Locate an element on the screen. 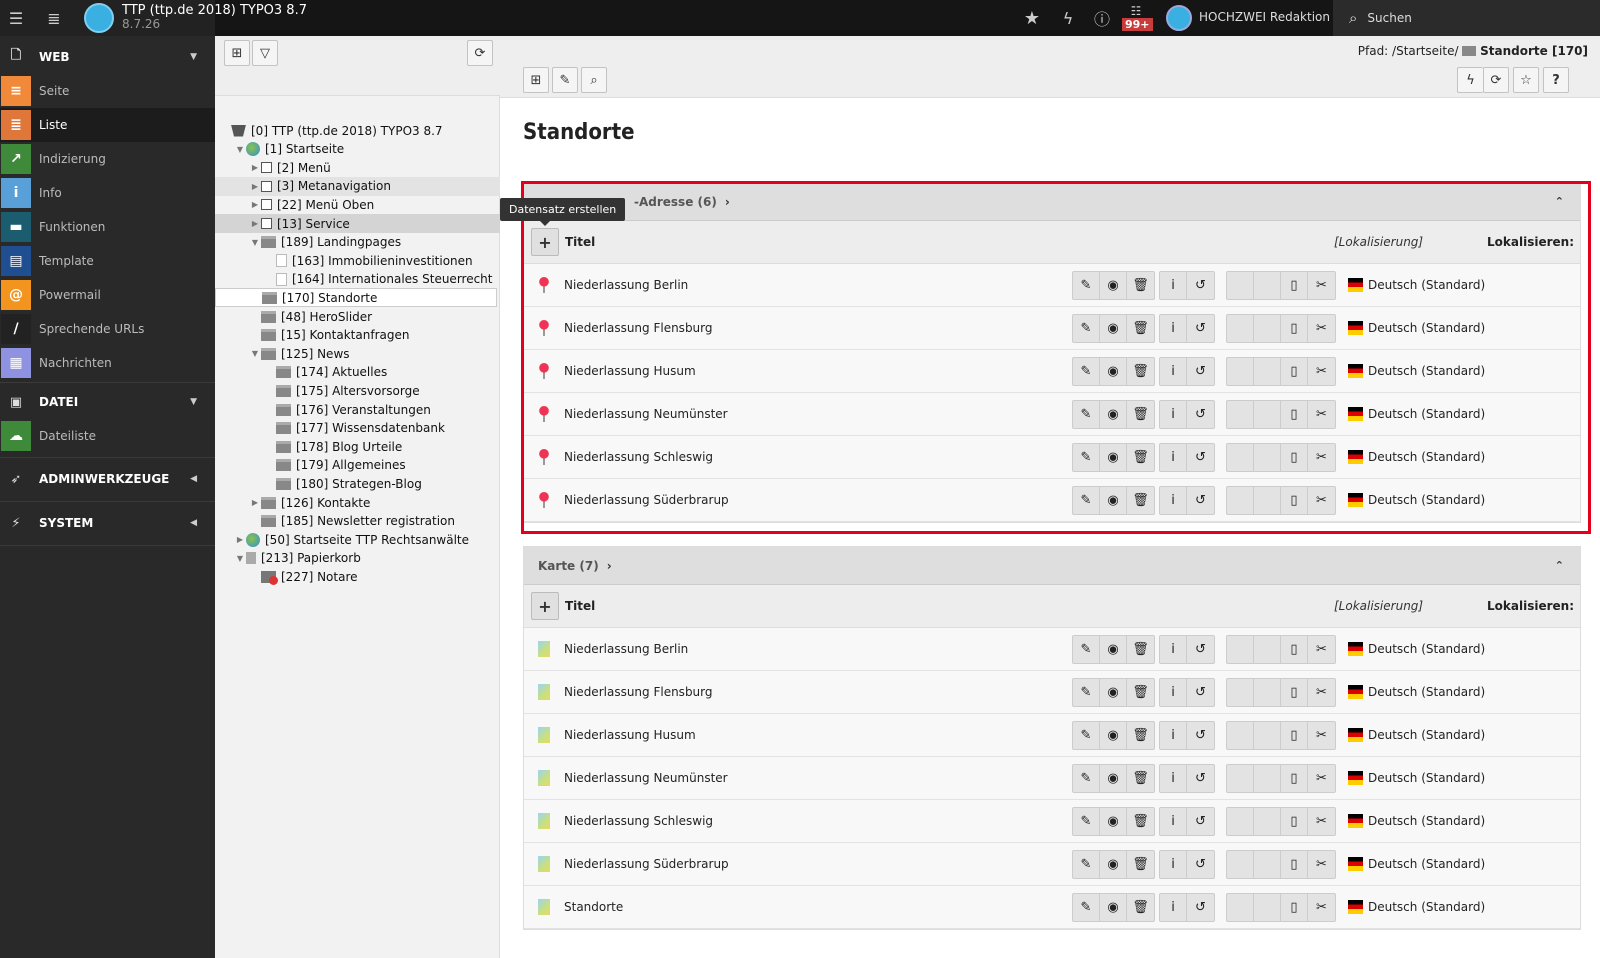 This screenshot has width=1600, height=958. tree-node: [163] Immobilieninvestitionen is located at coordinates (357, 260).